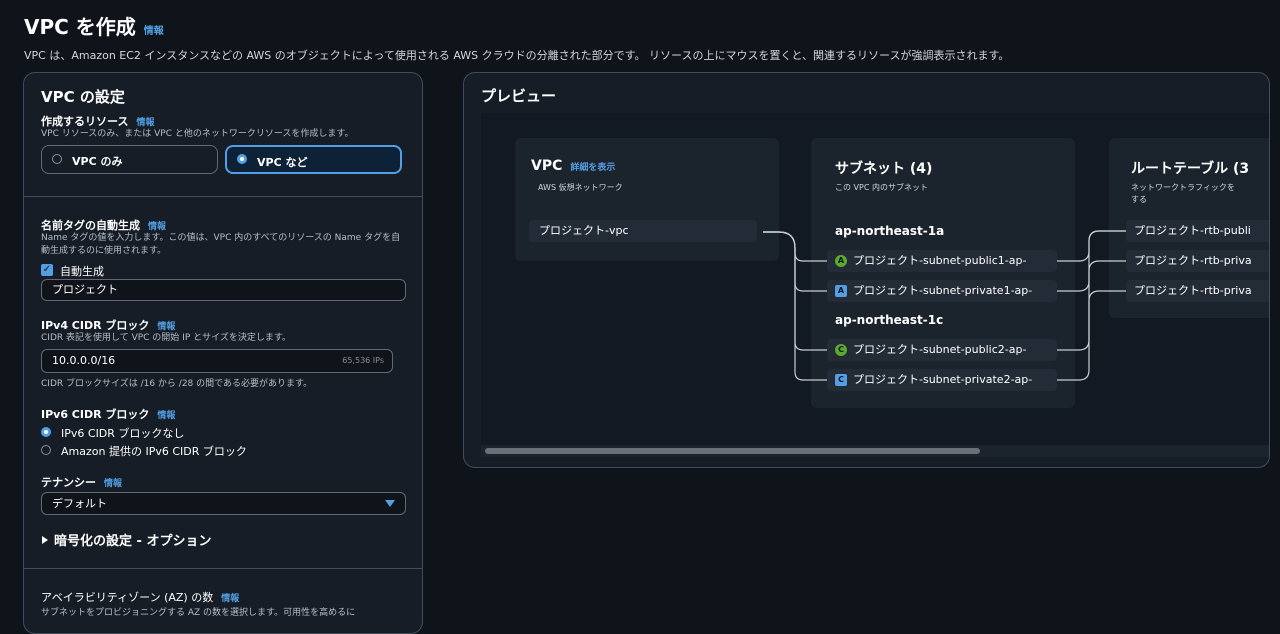 This screenshot has width=1280, height=634. I want to click on az-label: アベイラビリティゾーン (AZ) の数 情報, so click(140, 597).